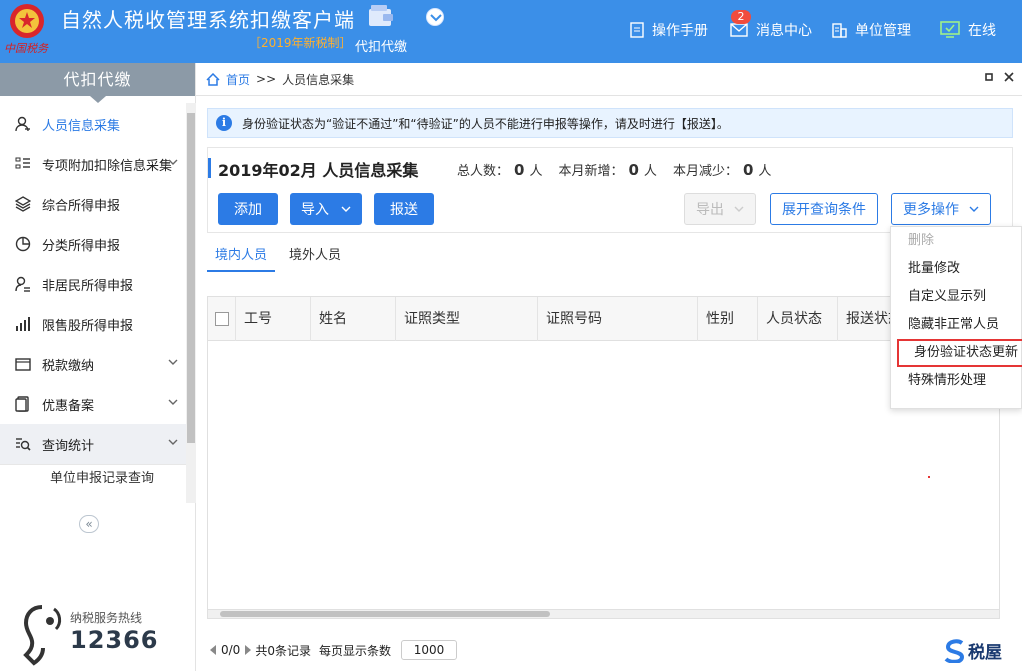 The width and height of the screenshot is (1022, 671). I want to click on manual-link: 操作手册, so click(669, 30).